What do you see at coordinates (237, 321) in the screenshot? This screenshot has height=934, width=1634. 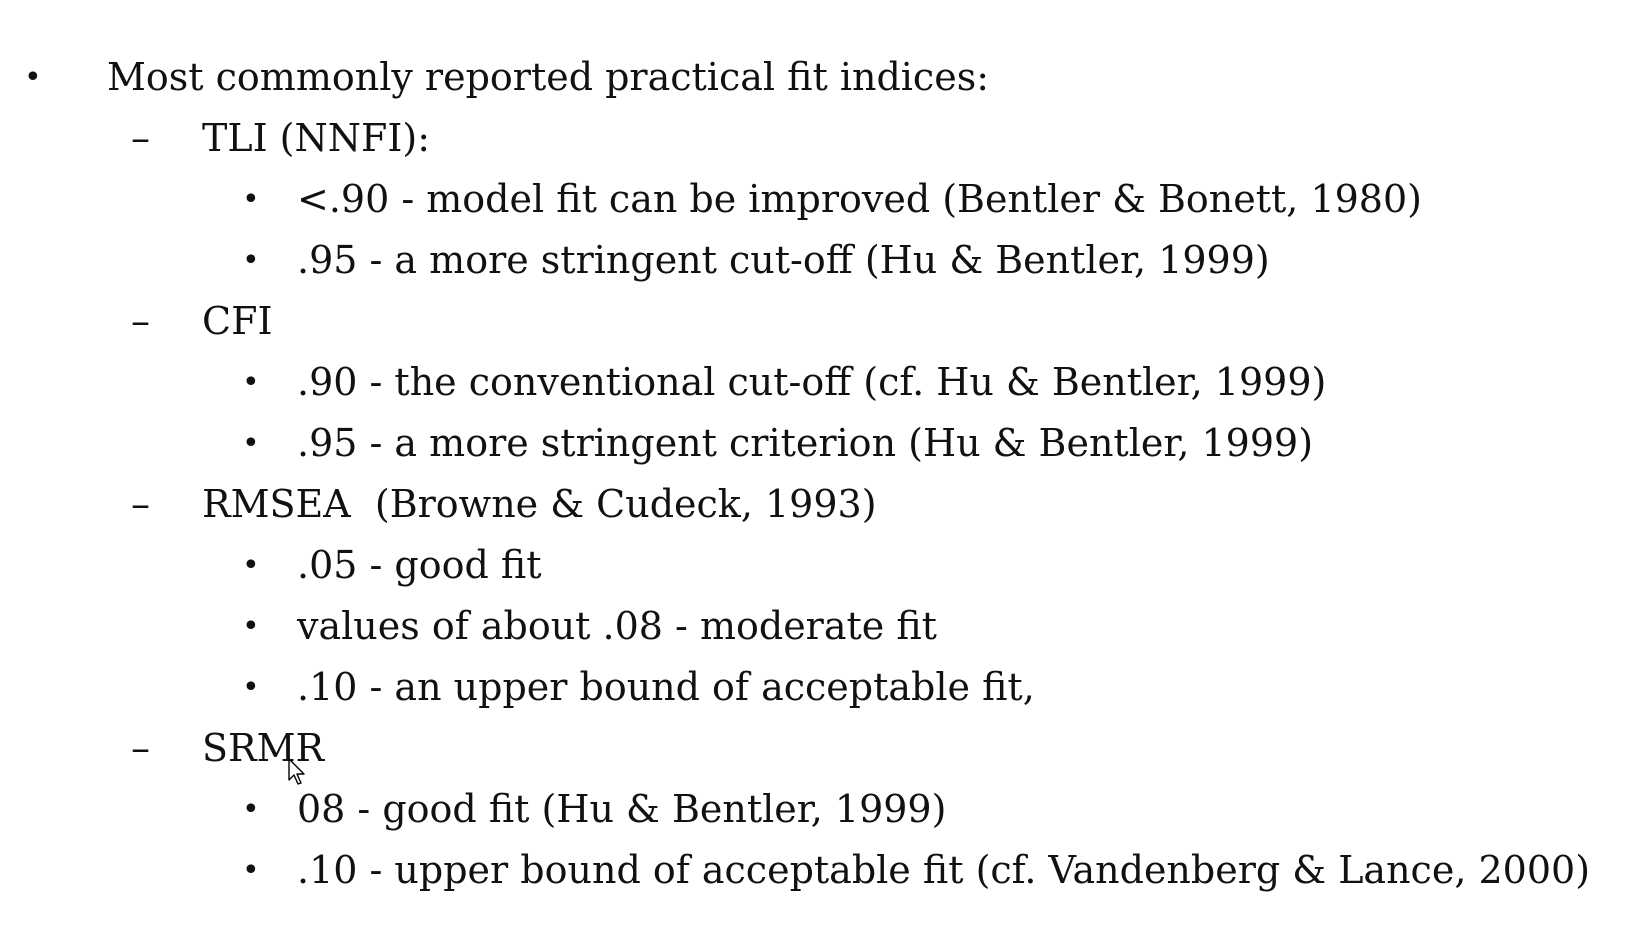 I see `section-title: CFI` at bounding box center [237, 321].